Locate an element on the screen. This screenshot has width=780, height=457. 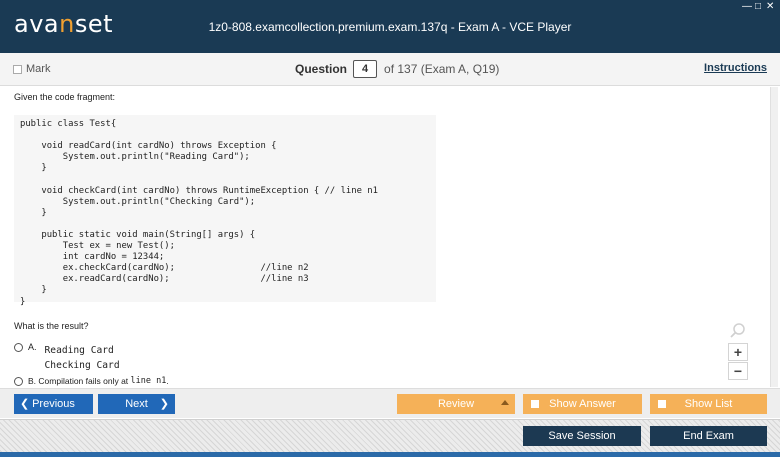
bottom-accent-strip is located at coordinates (390, 454).